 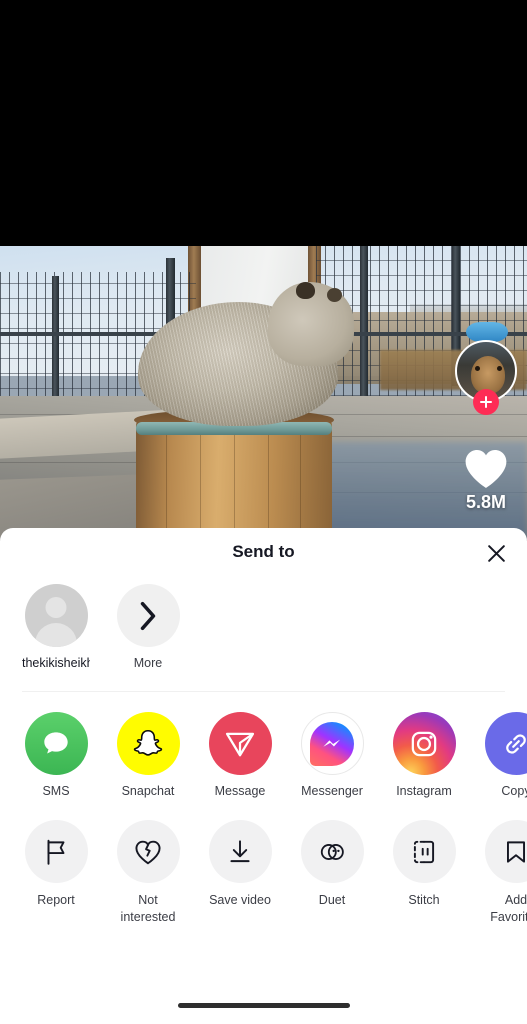 What do you see at coordinates (148, 908) in the screenshot?
I see `action-label: Not interested` at bounding box center [148, 908].